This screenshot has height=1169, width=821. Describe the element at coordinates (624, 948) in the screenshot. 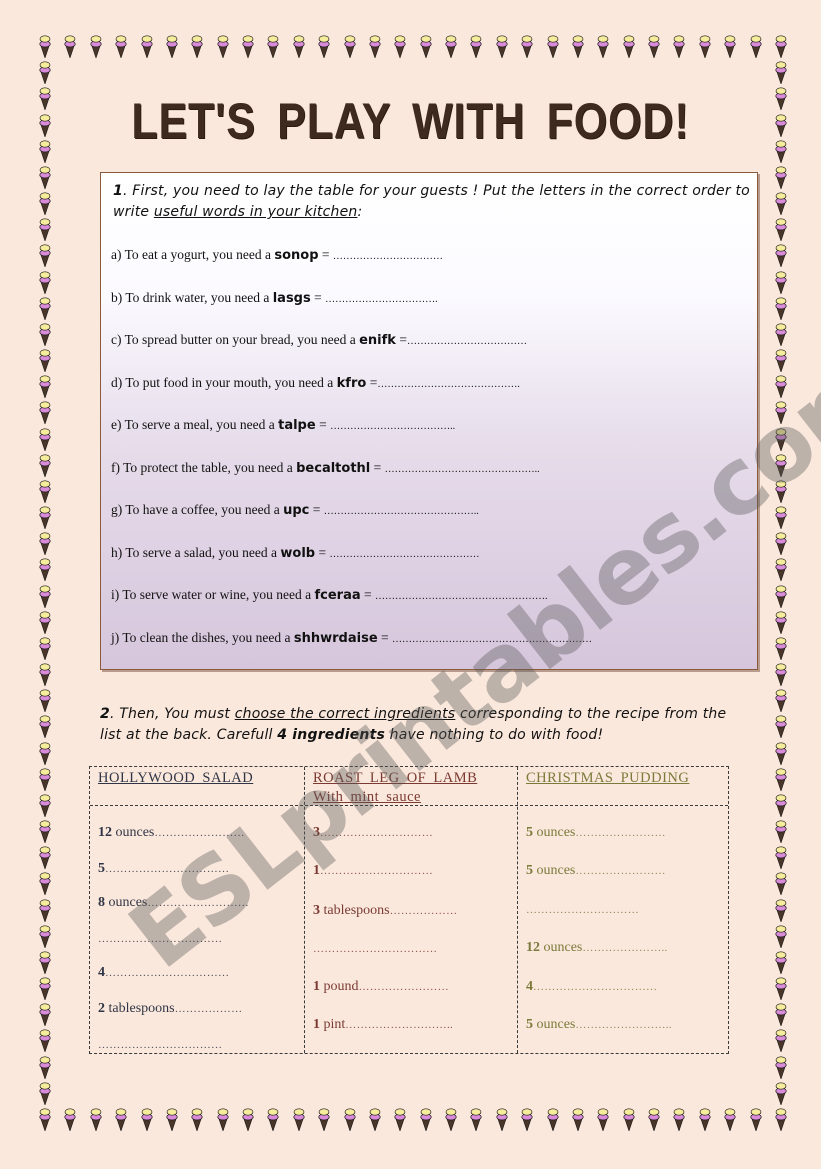

I see `ingredient-blank: …………………..` at that location.